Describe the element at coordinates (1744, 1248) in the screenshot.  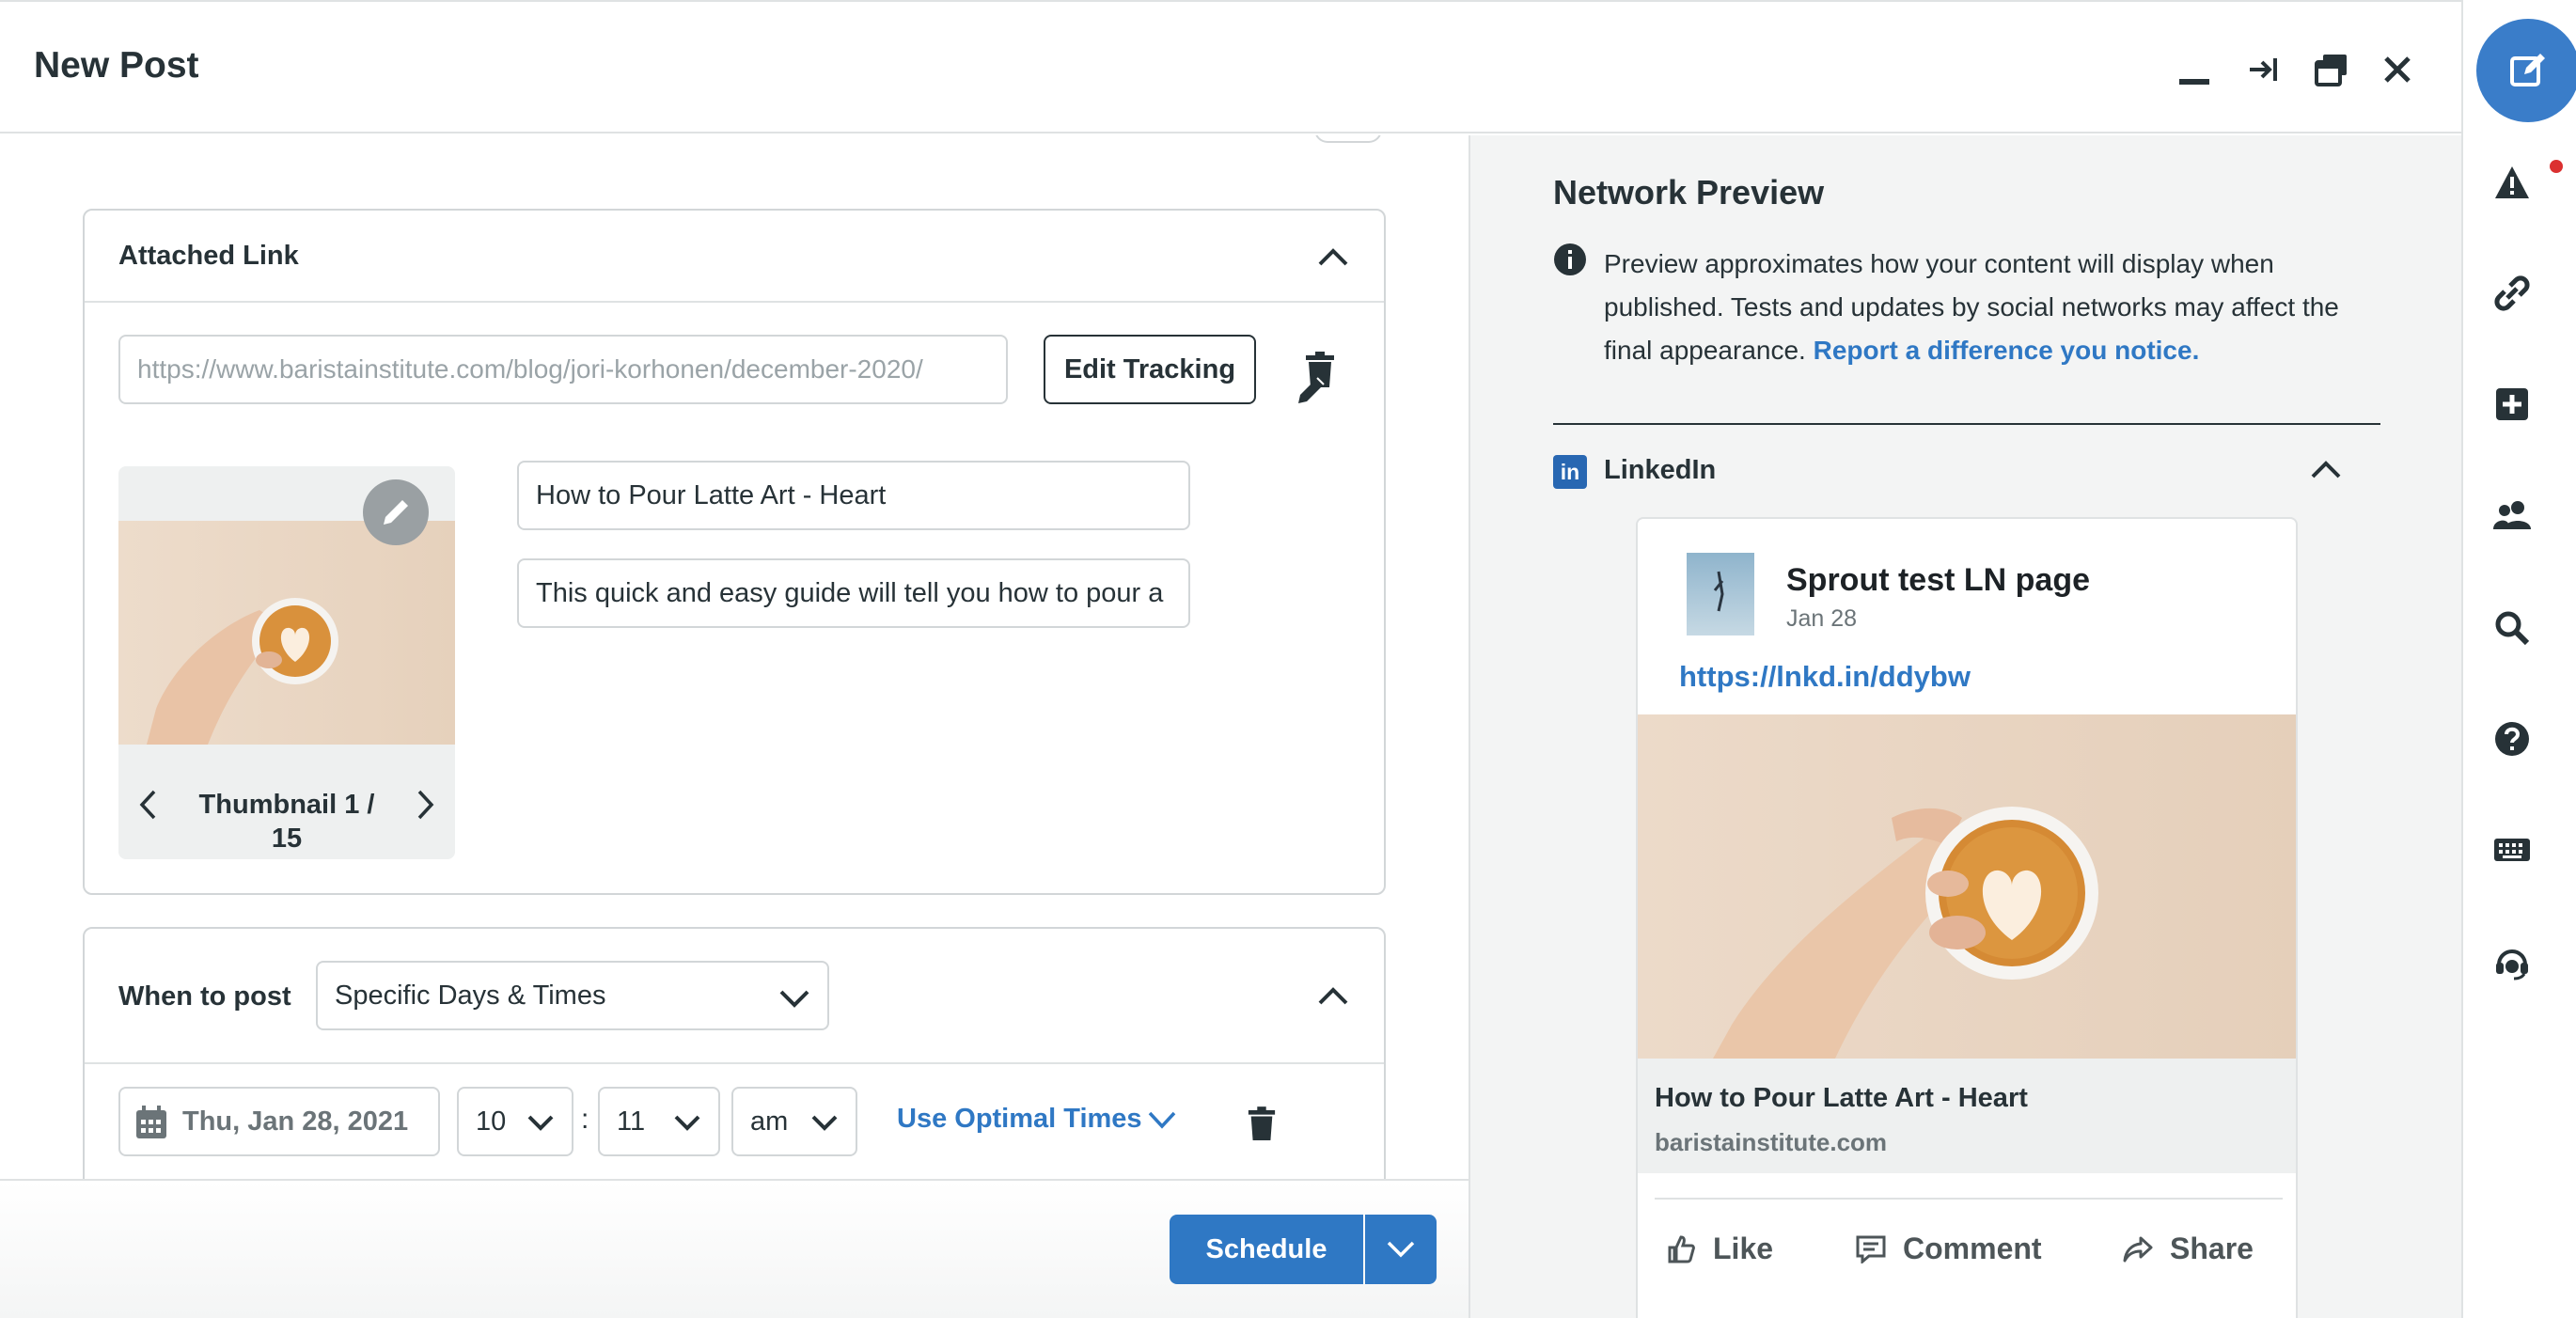
I see `like-label: Like` at that location.